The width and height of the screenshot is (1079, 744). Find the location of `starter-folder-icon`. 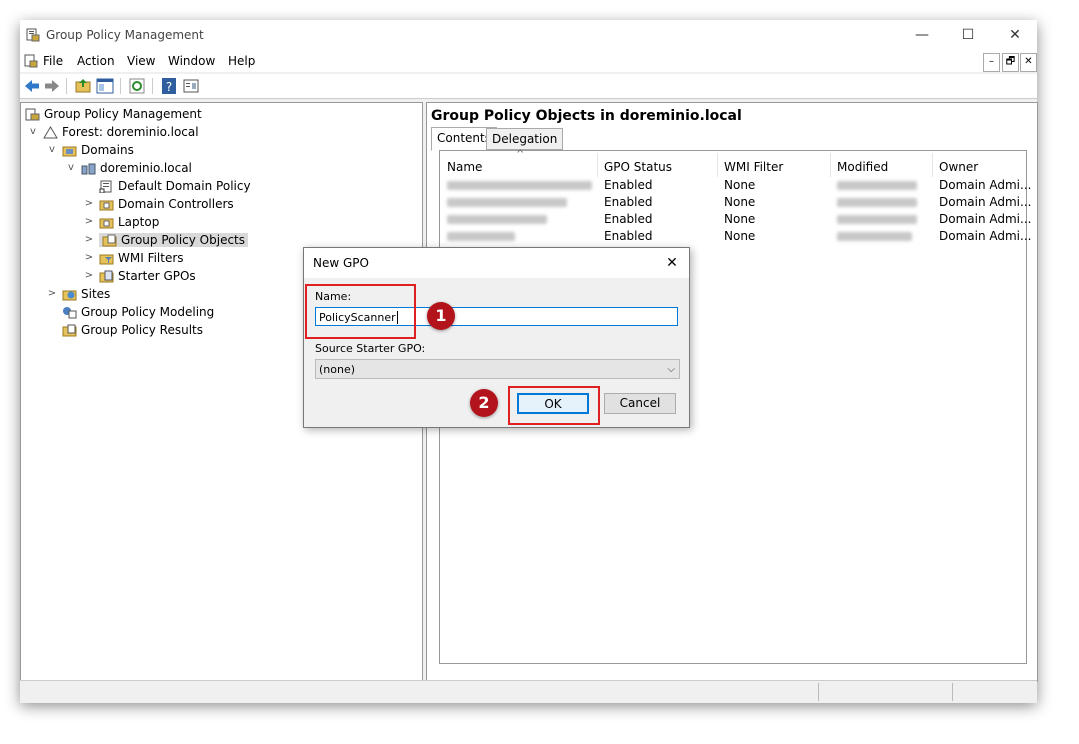

starter-folder-icon is located at coordinates (106, 276).